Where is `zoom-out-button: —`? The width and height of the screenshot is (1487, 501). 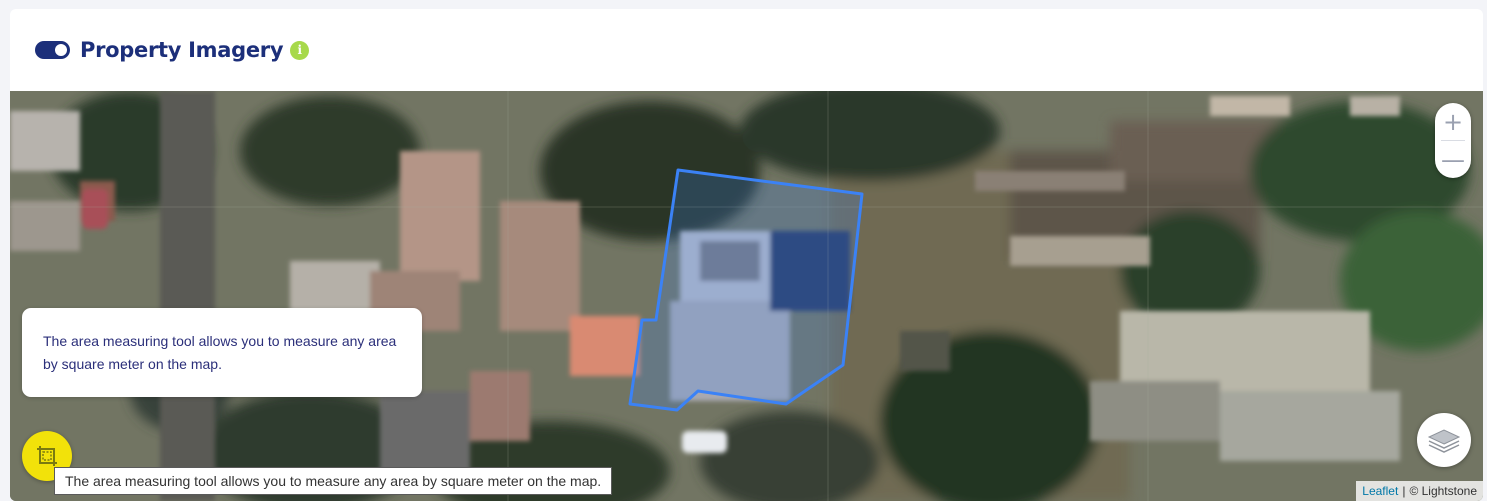 zoom-out-button: — is located at coordinates (1453, 159).